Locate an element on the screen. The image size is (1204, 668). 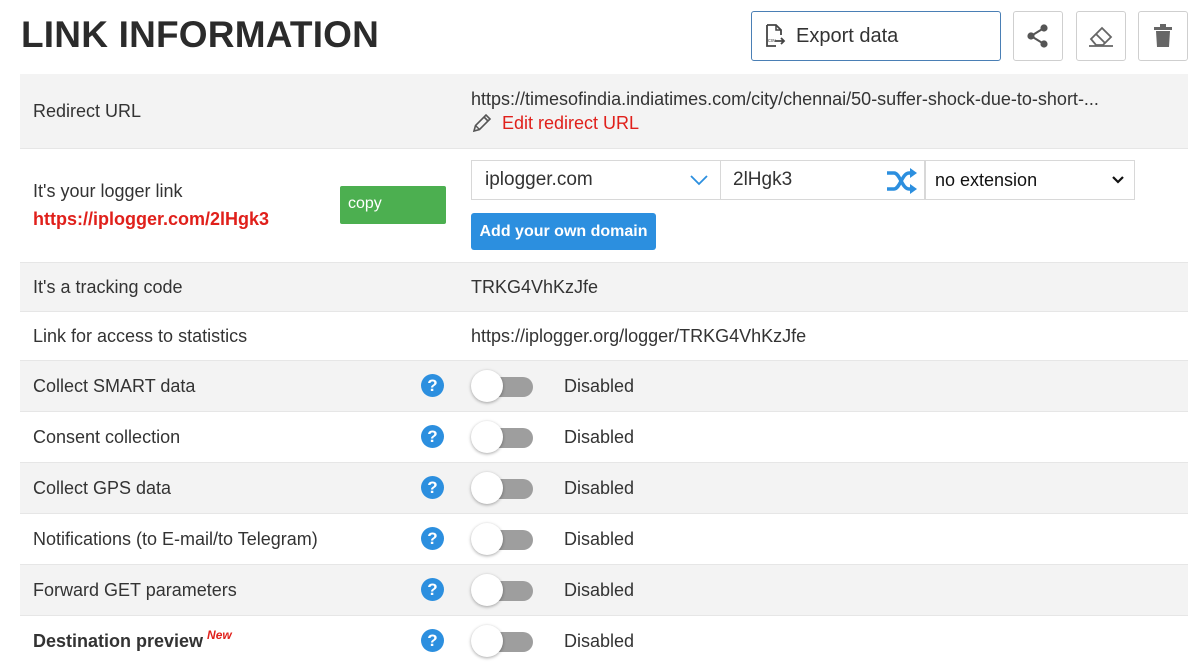
svg-text: csv is located at coordinates (772, 41).